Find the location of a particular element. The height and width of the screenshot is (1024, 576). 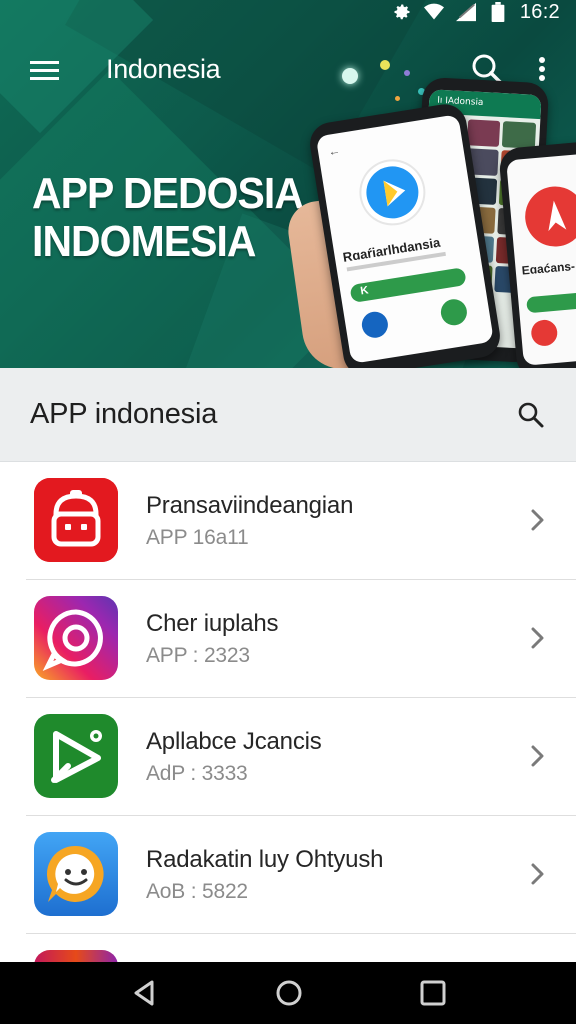

phone-front-call-right is located at coordinates (454, 312).